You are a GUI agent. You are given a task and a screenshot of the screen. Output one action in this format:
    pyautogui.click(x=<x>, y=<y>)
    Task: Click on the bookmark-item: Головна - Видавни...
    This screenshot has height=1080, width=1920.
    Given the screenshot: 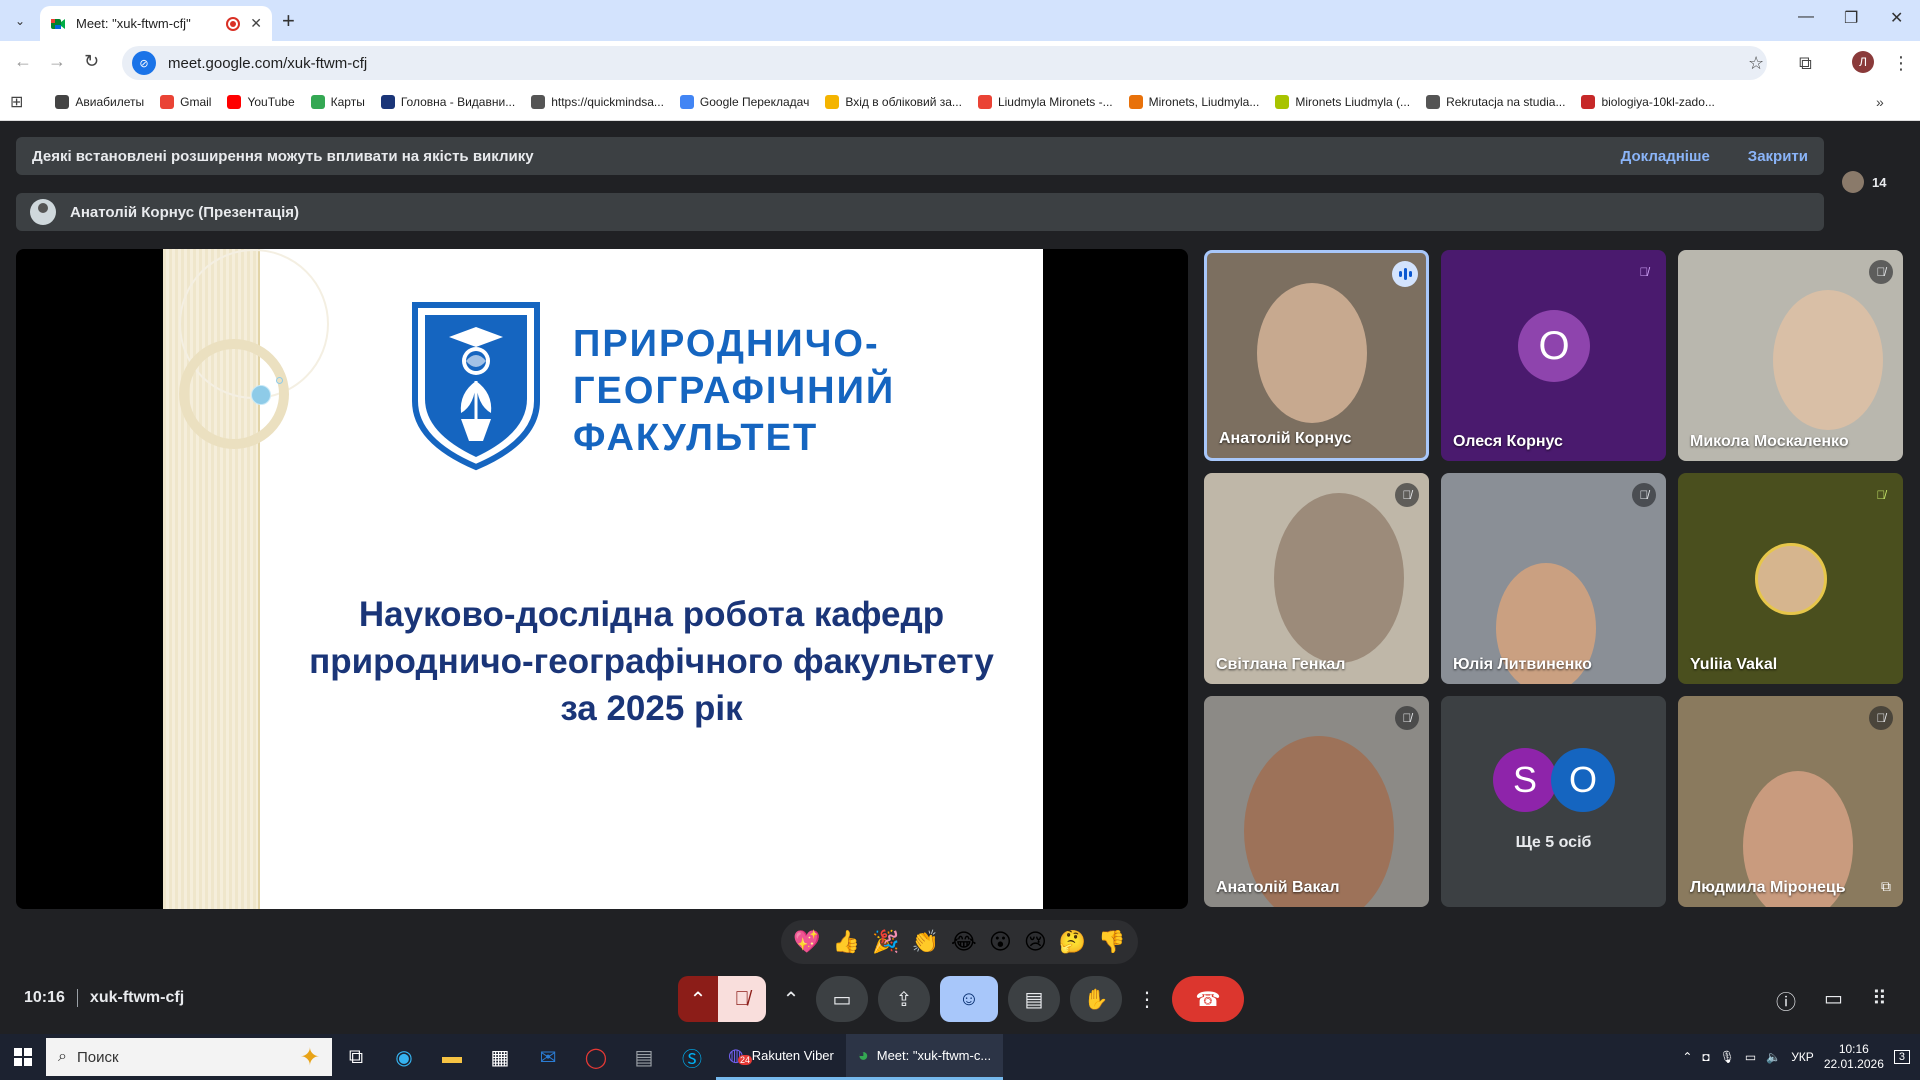 What is the action you would take?
    pyautogui.click(x=448, y=101)
    